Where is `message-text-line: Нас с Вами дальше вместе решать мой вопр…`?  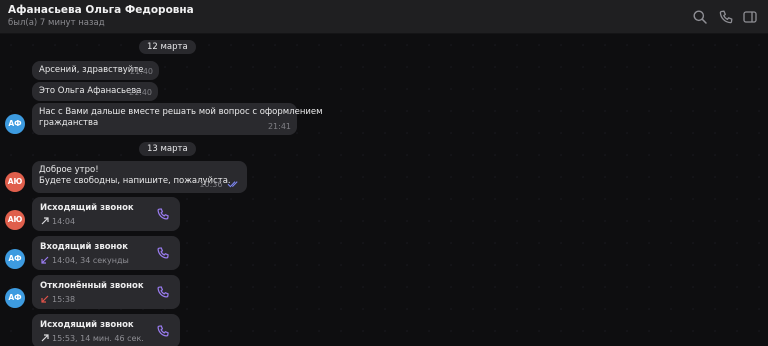 message-text-line: Нас с Вами дальше вместе решать мой вопр… is located at coordinates (181, 112).